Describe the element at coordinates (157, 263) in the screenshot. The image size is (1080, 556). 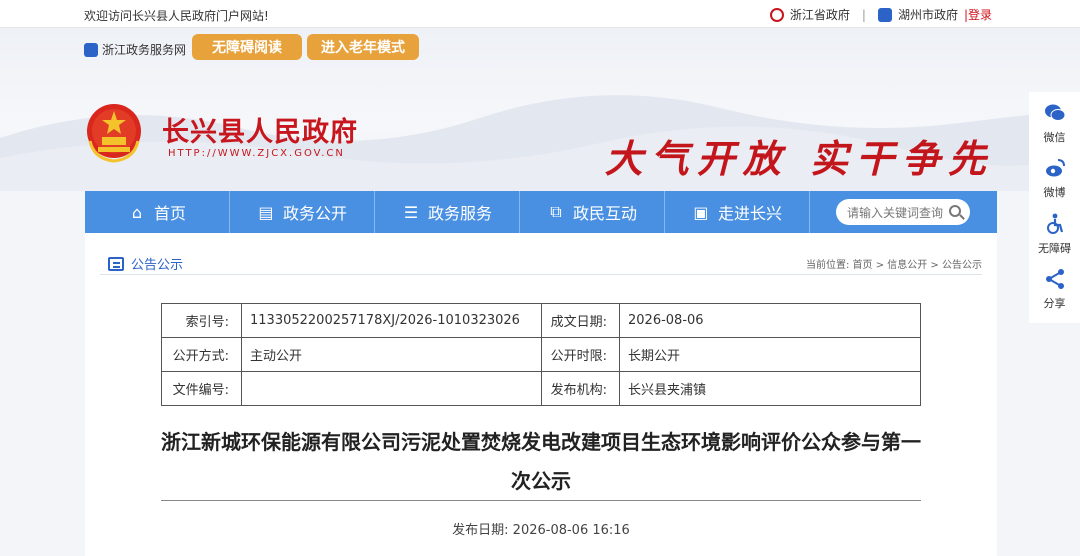
I see `section-label: 公告公示` at that location.